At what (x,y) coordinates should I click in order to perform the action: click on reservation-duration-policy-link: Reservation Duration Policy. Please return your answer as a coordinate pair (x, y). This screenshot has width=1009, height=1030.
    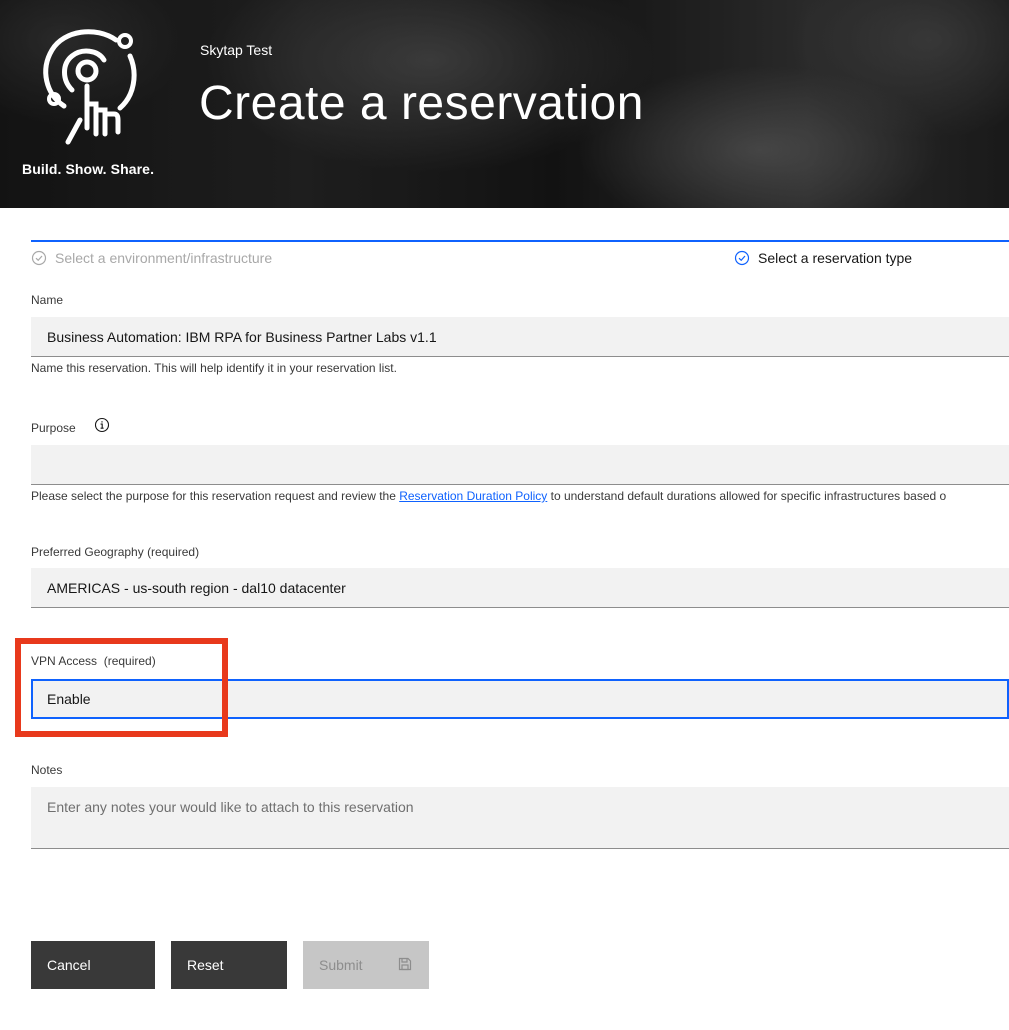
    Looking at the image, I should click on (473, 496).